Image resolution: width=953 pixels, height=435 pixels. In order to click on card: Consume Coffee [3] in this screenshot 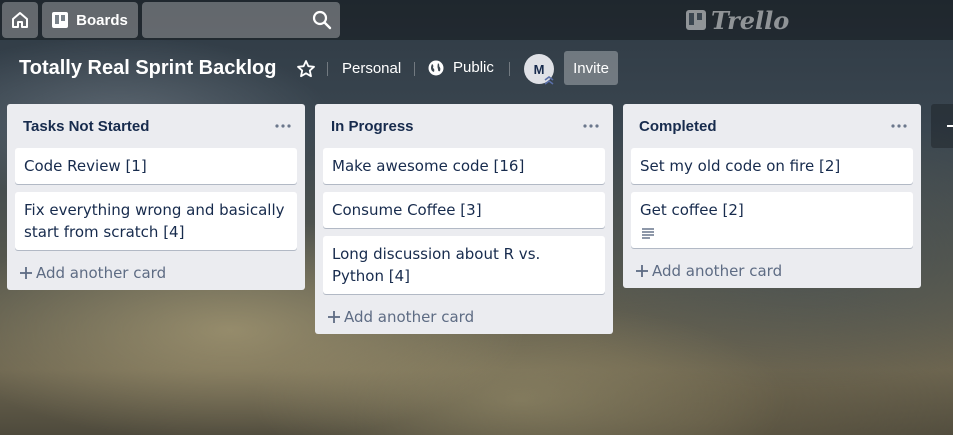, I will do `click(464, 210)`.